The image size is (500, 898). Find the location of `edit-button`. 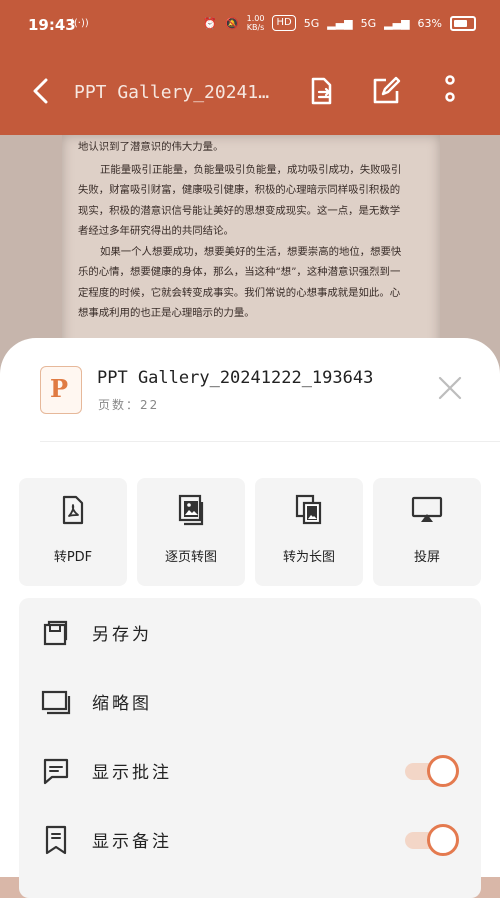

edit-button is located at coordinates (386, 91).